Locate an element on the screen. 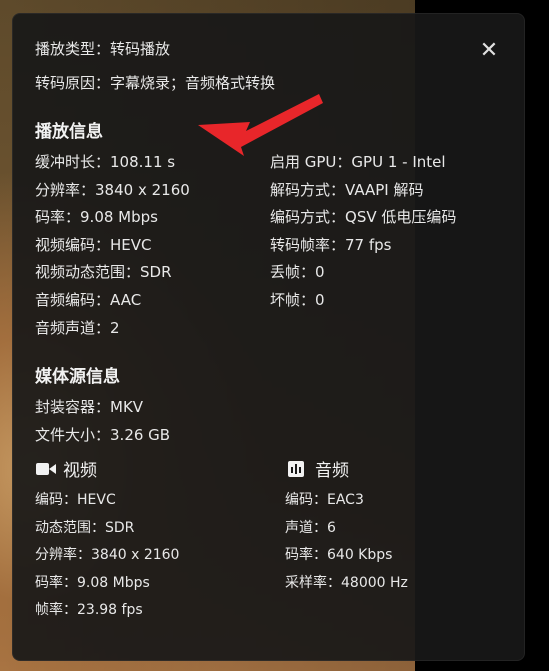 The image size is (549, 671). annotation-arrow-shape is located at coordinates (260, 125).